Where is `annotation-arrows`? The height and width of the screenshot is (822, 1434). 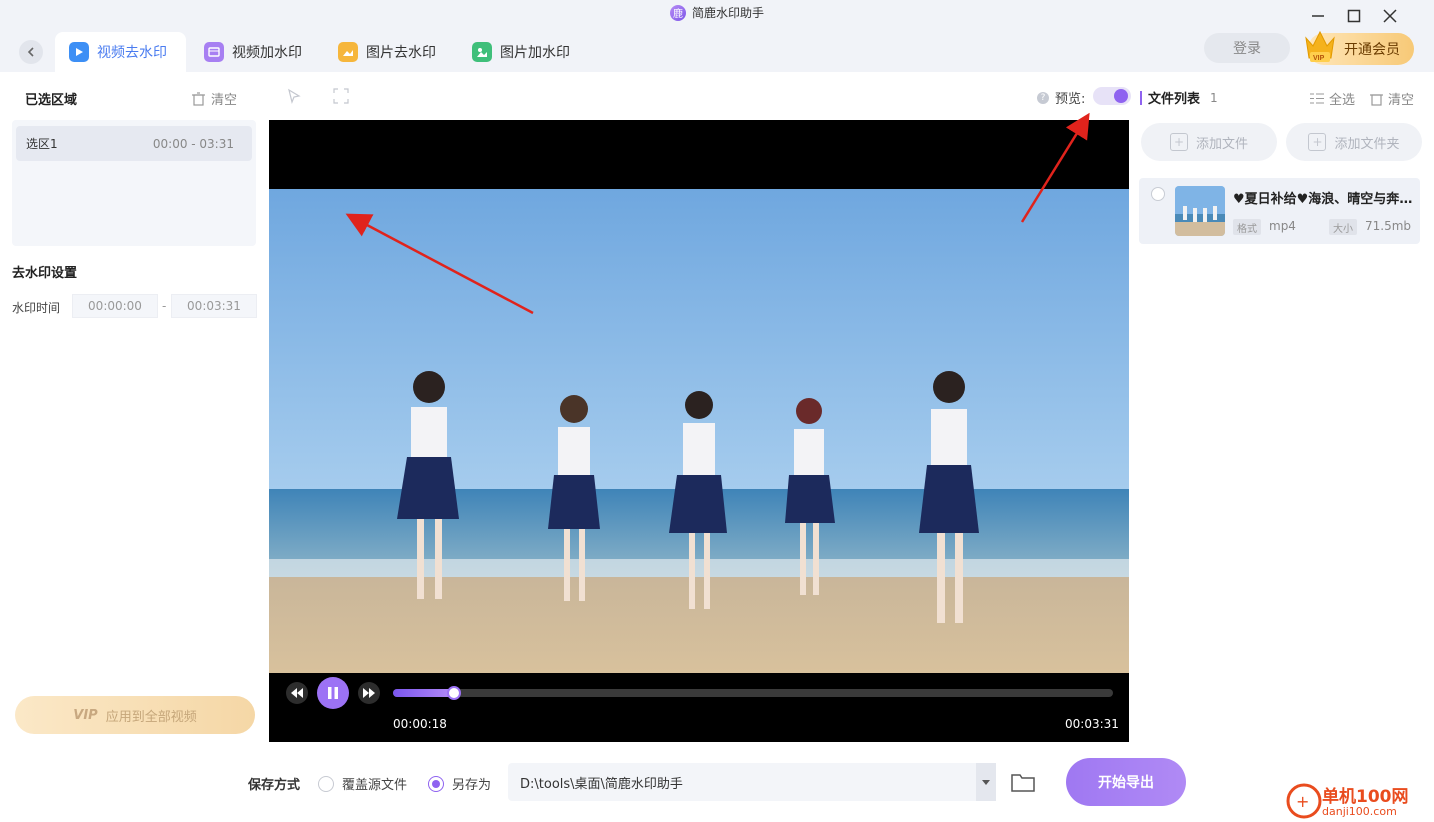 annotation-arrows is located at coordinates (717, 213).